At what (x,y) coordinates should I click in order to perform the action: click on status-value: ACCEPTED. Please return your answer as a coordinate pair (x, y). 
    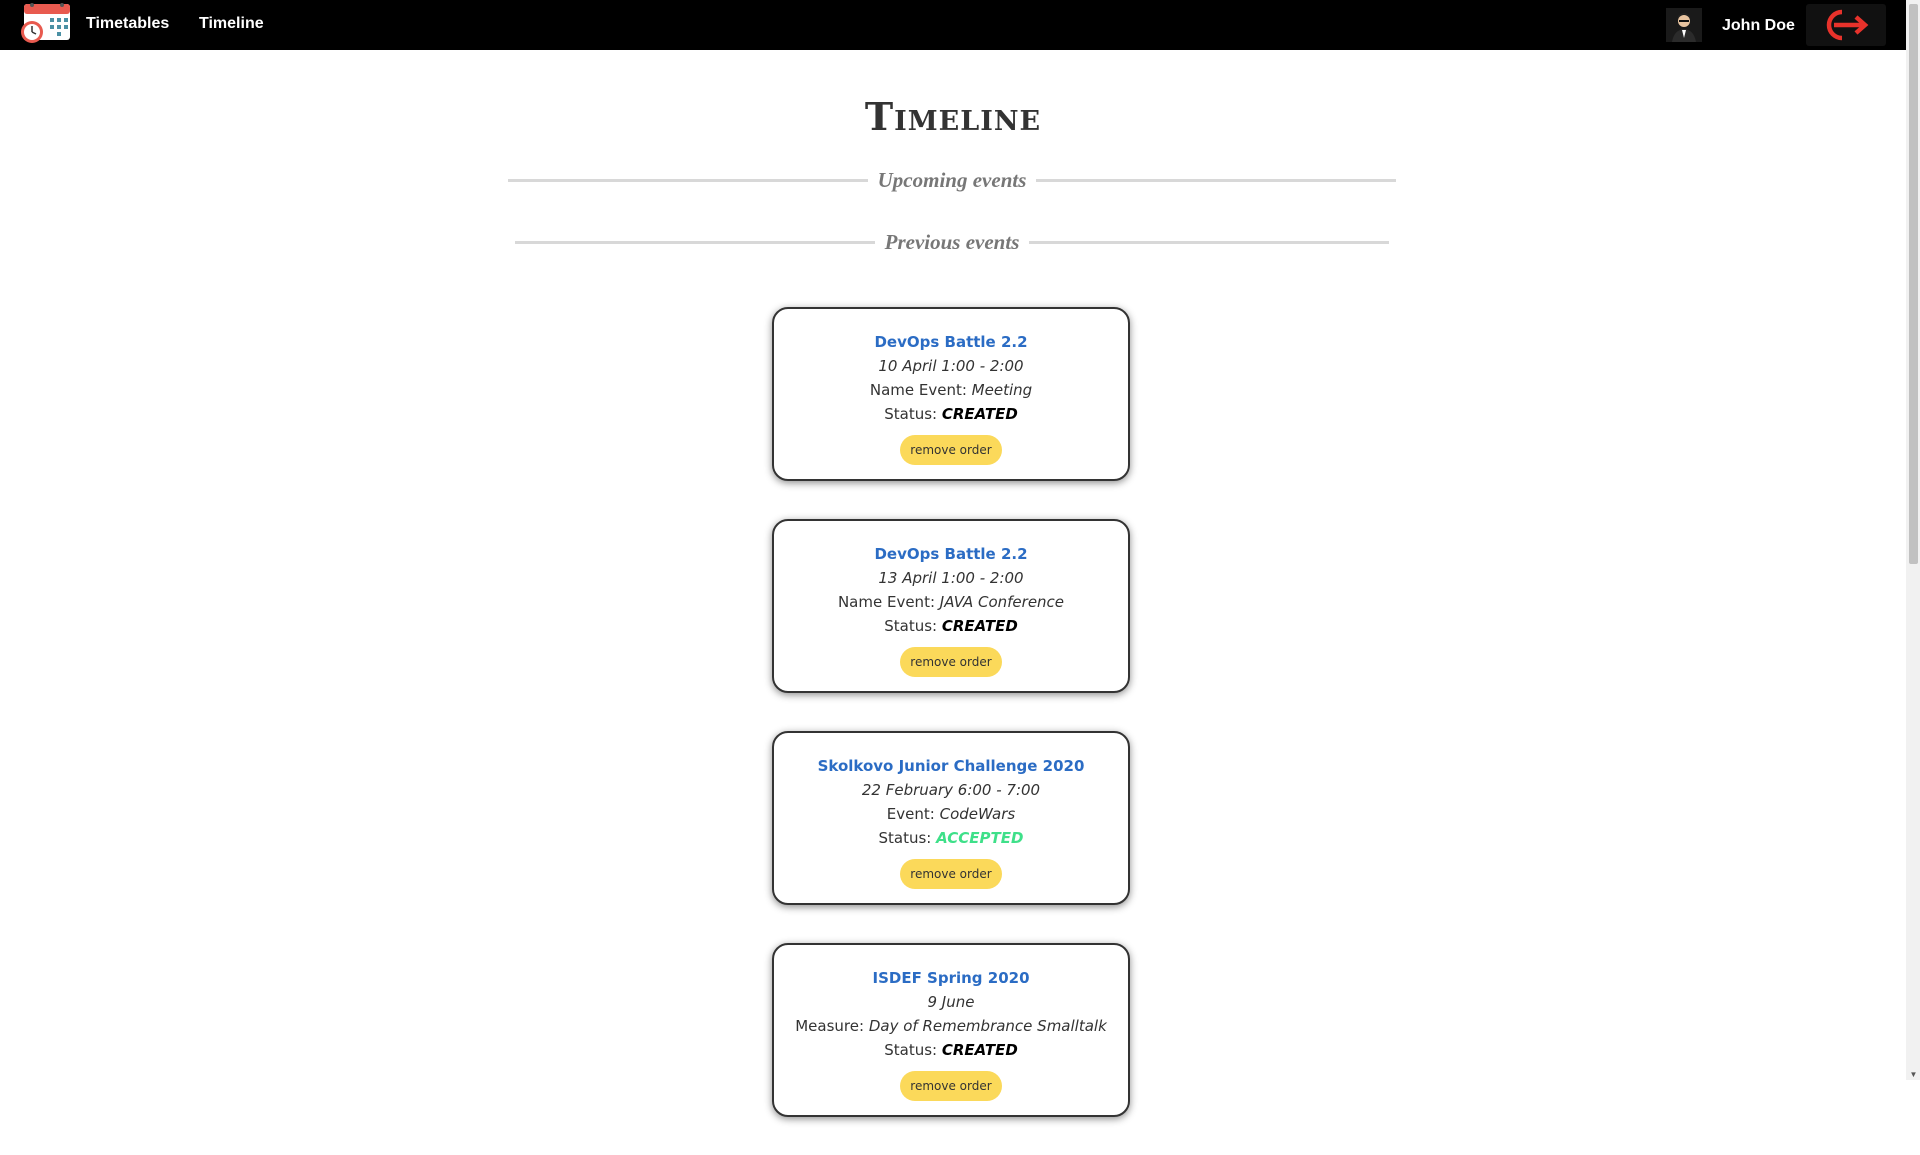
    Looking at the image, I should click on (980, 838).